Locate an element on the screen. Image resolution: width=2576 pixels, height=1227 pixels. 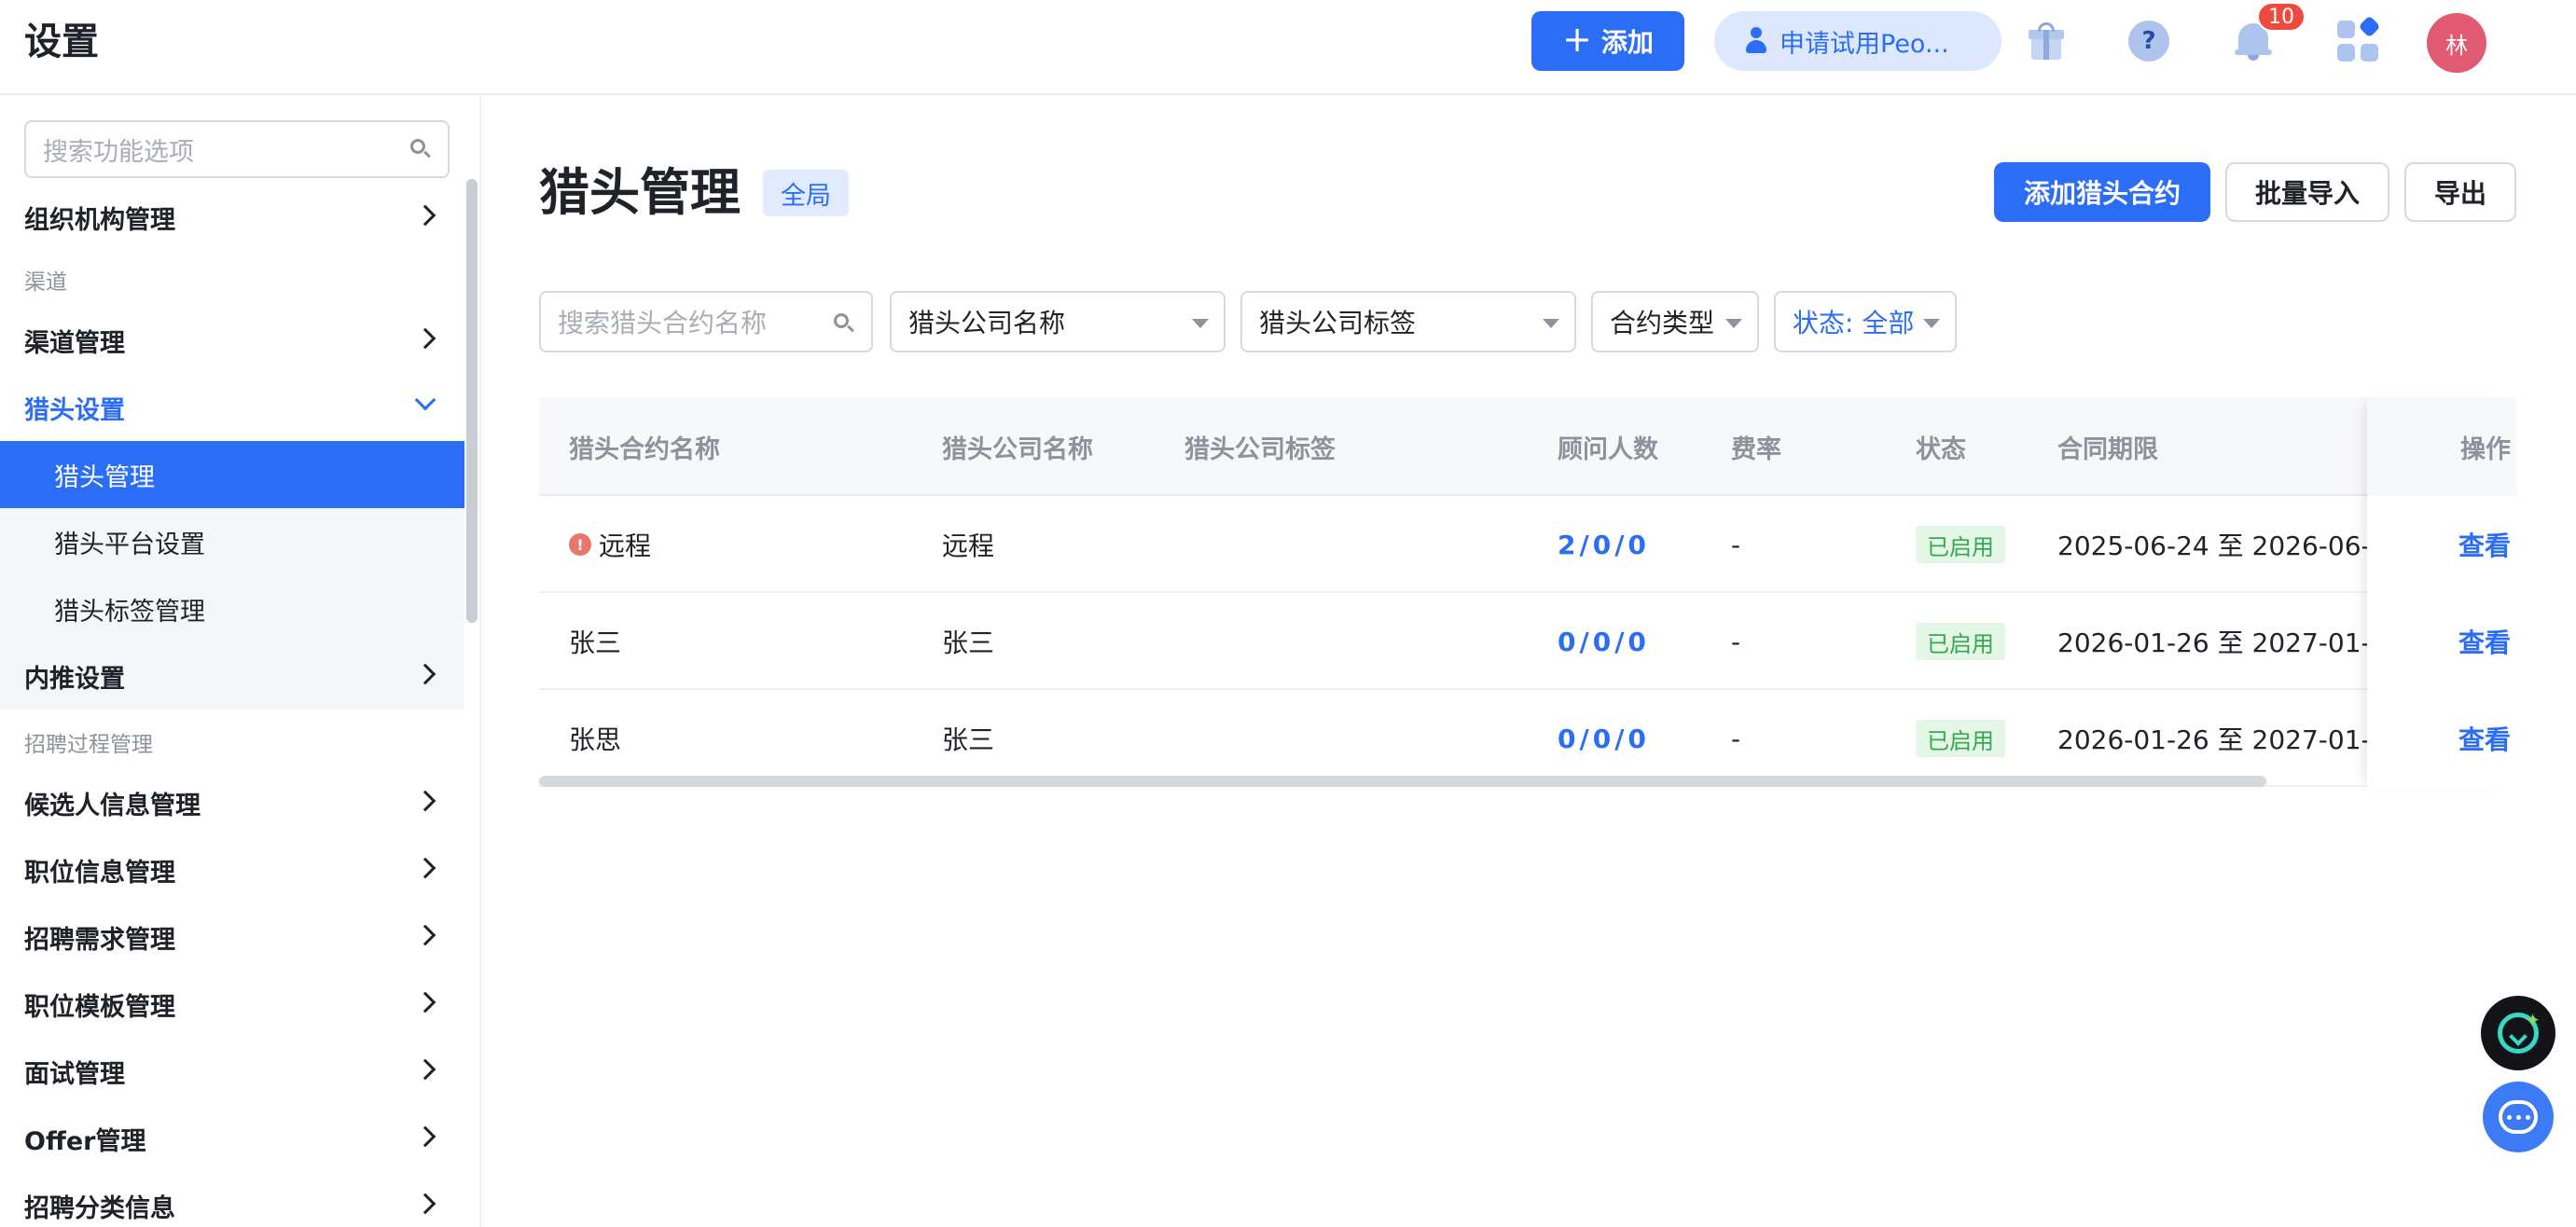
sidebar-item-label: 职位模板管理 is located at coordinates (99, 1007).